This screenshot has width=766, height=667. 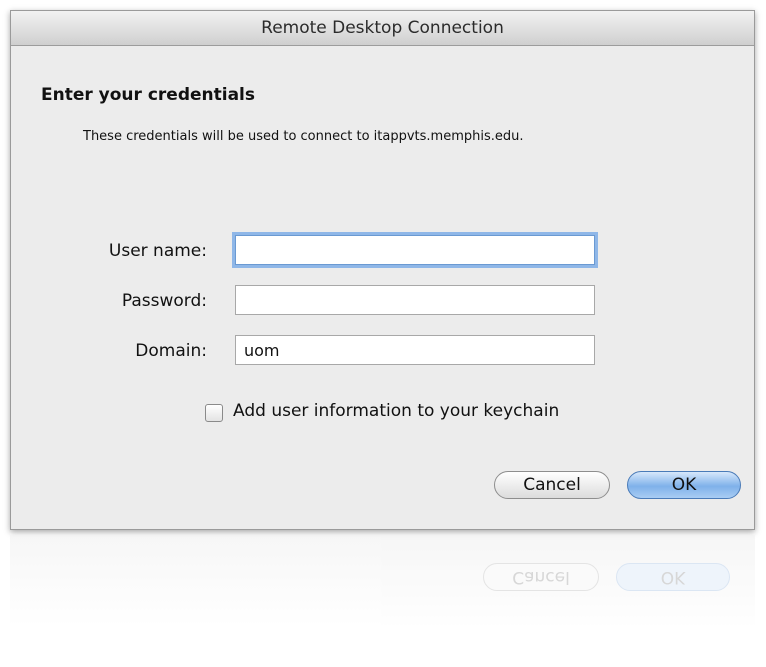 What do you see at coordinates (157, 251) in the screenshot?
I see `username-label: User name:` at bounding box center [157, 251].